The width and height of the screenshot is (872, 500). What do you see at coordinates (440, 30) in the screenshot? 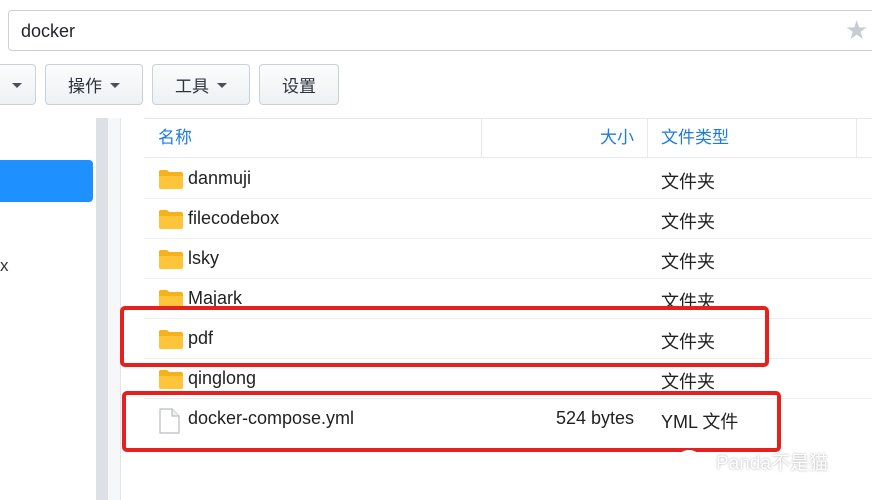
I see `path-bar: docker ★` at bounding box center [440, 30].